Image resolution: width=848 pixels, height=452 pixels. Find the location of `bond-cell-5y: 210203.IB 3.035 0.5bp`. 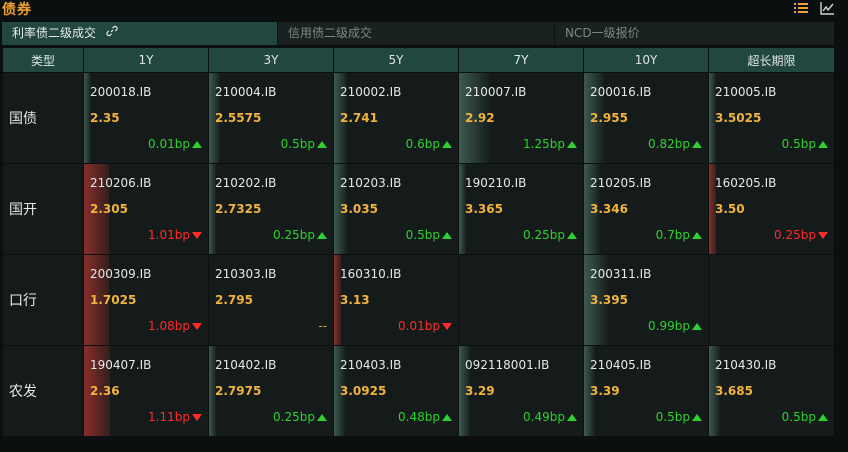

bond-cell-5y: 210203.IB 3.035 0.5bp is located at coordinates (396, 209).